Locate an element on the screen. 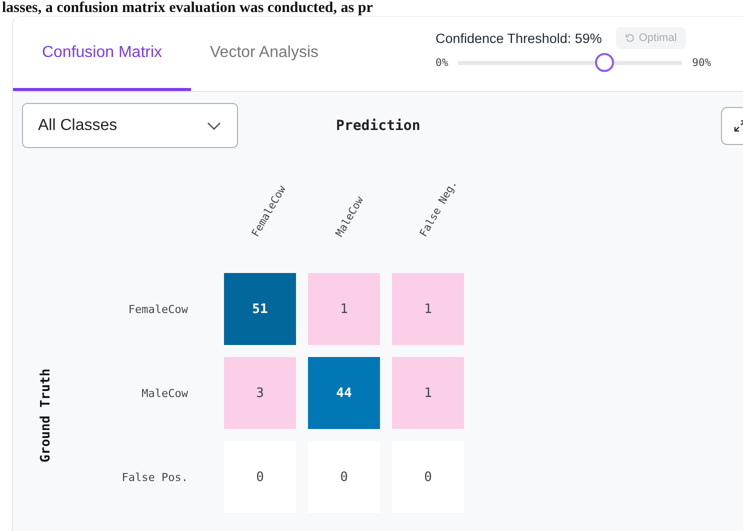 The image size is (743, 531). row-label: False Pos. is located at coordinates (155, 477).